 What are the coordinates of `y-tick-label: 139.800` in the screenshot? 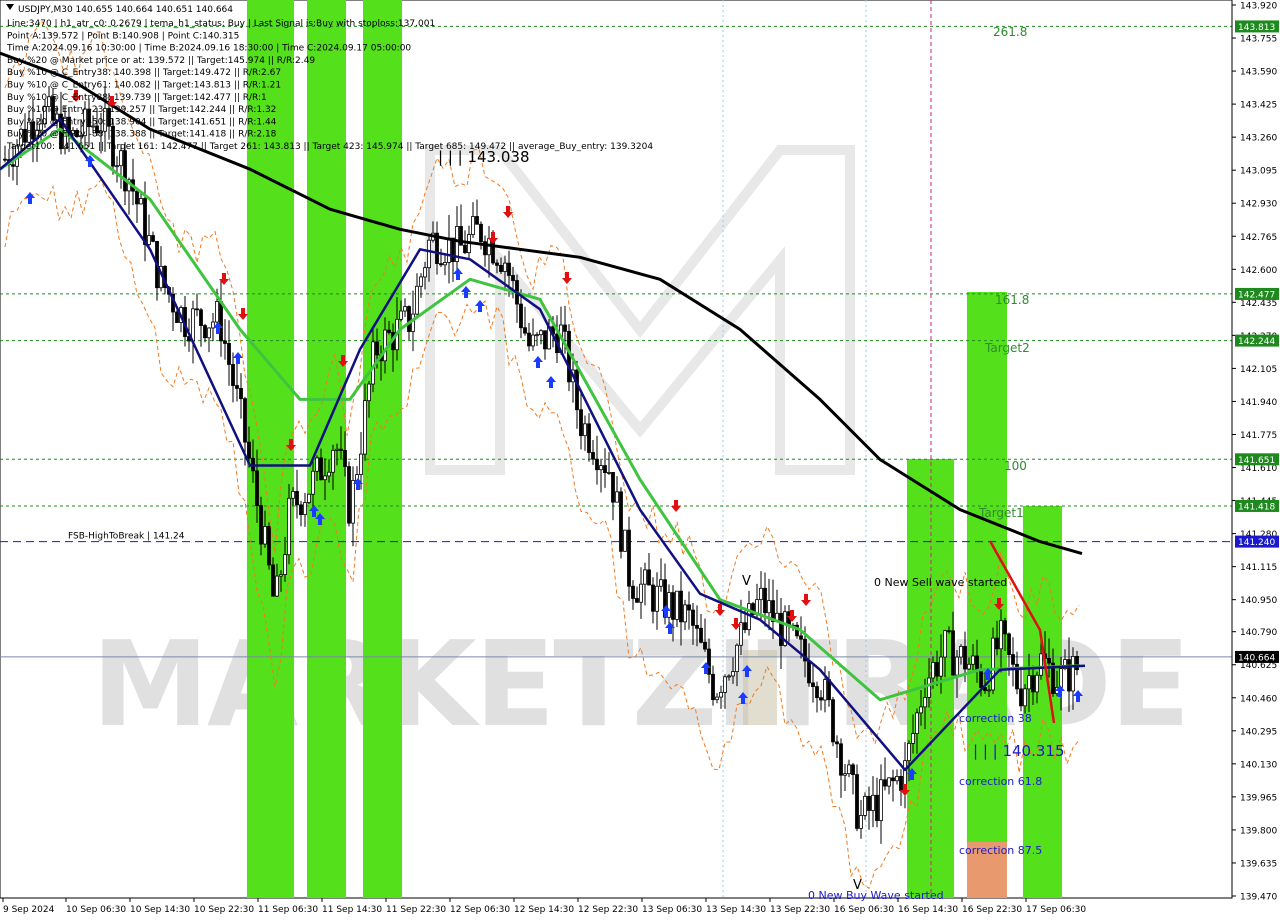 It's located at (1258, 831).